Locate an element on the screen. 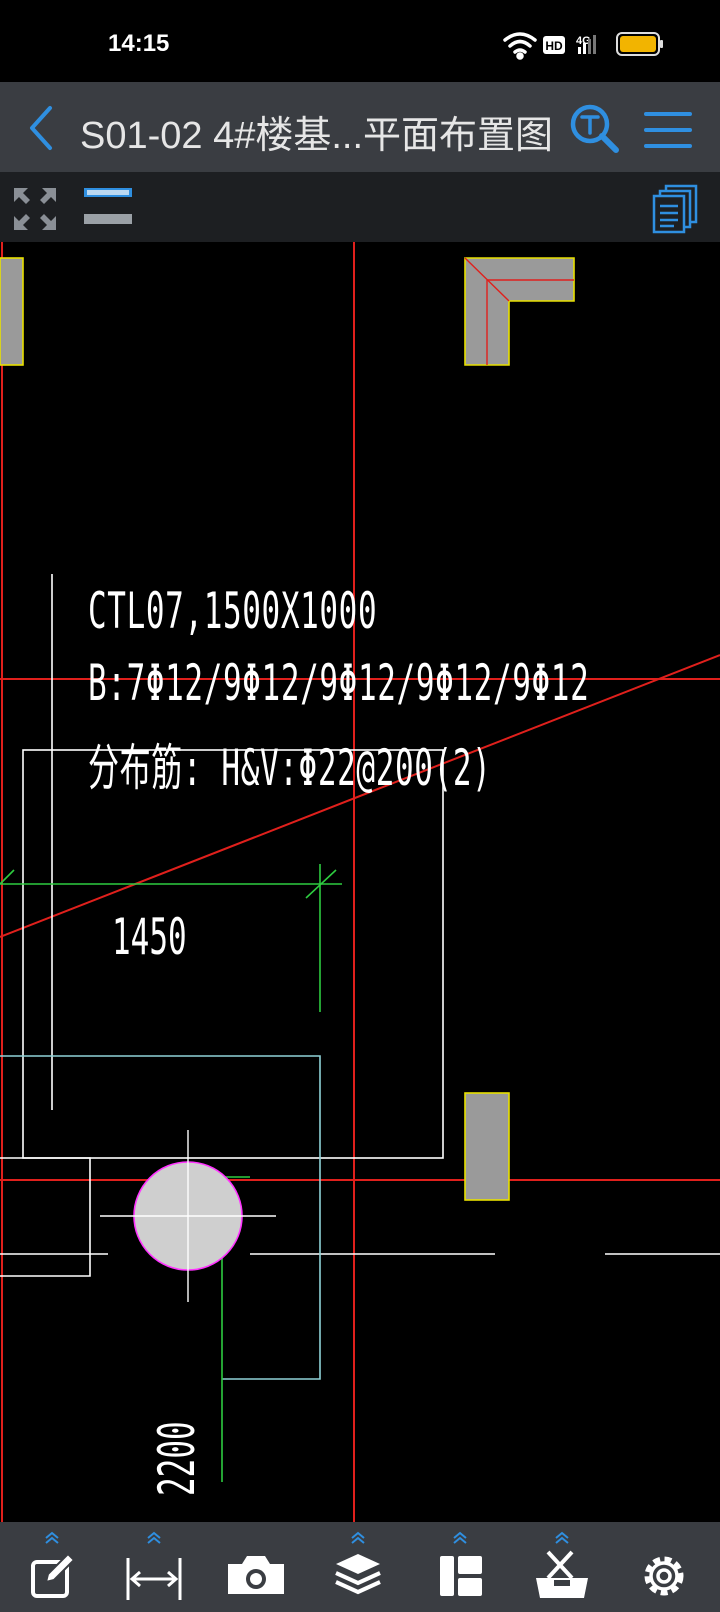  pages-icon is located at coordinates (675, 209).